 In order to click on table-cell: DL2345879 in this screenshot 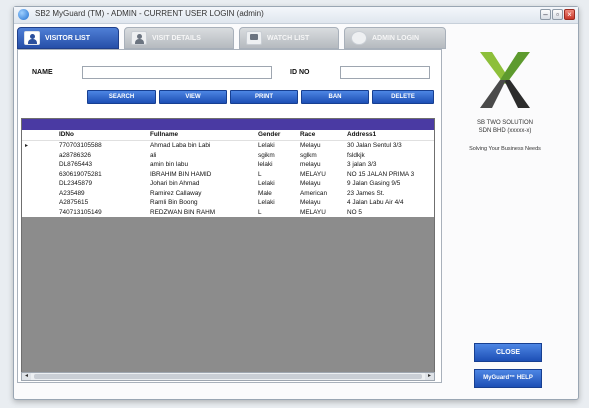, I will do `click(76, 183)`.